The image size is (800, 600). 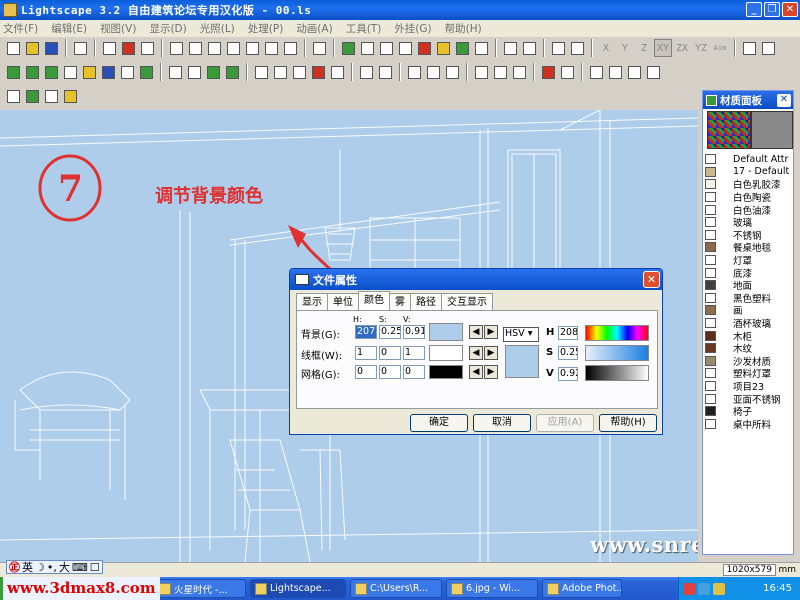 What do you see at coordinates (167, 28) in the screenshot?
I see `menu-display: 显示(D)` at bounding box center [167, 28].